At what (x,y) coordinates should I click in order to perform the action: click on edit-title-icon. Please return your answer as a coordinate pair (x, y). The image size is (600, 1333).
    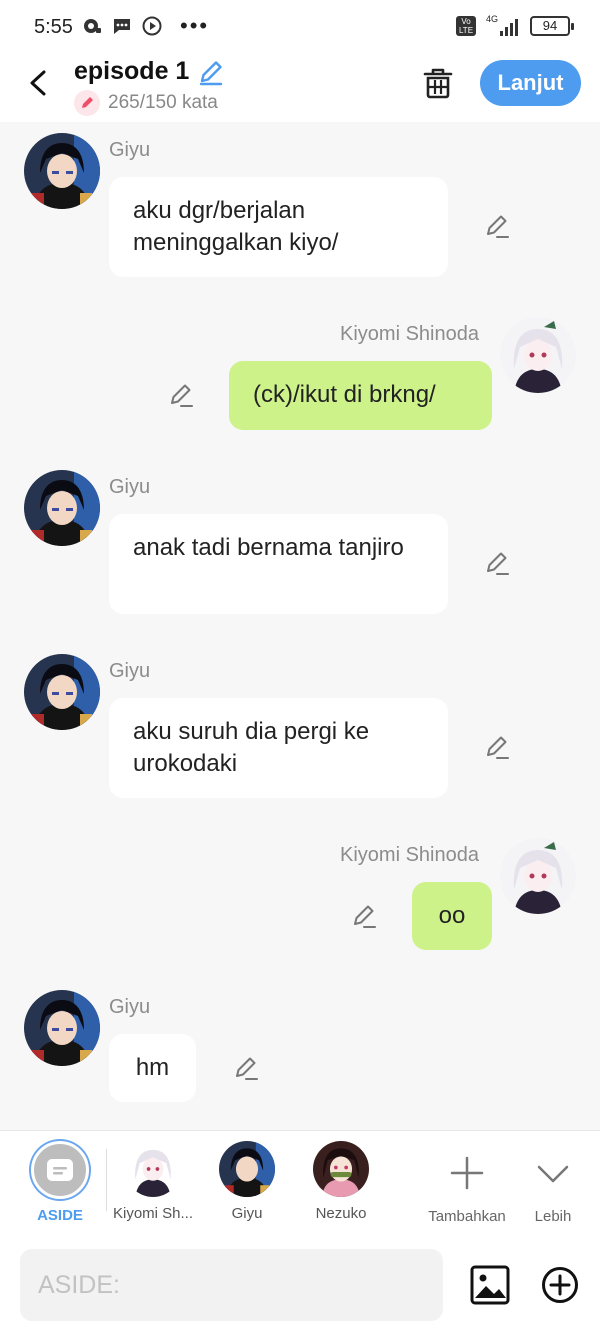
    Looking at the image, I should click on (211, 72).